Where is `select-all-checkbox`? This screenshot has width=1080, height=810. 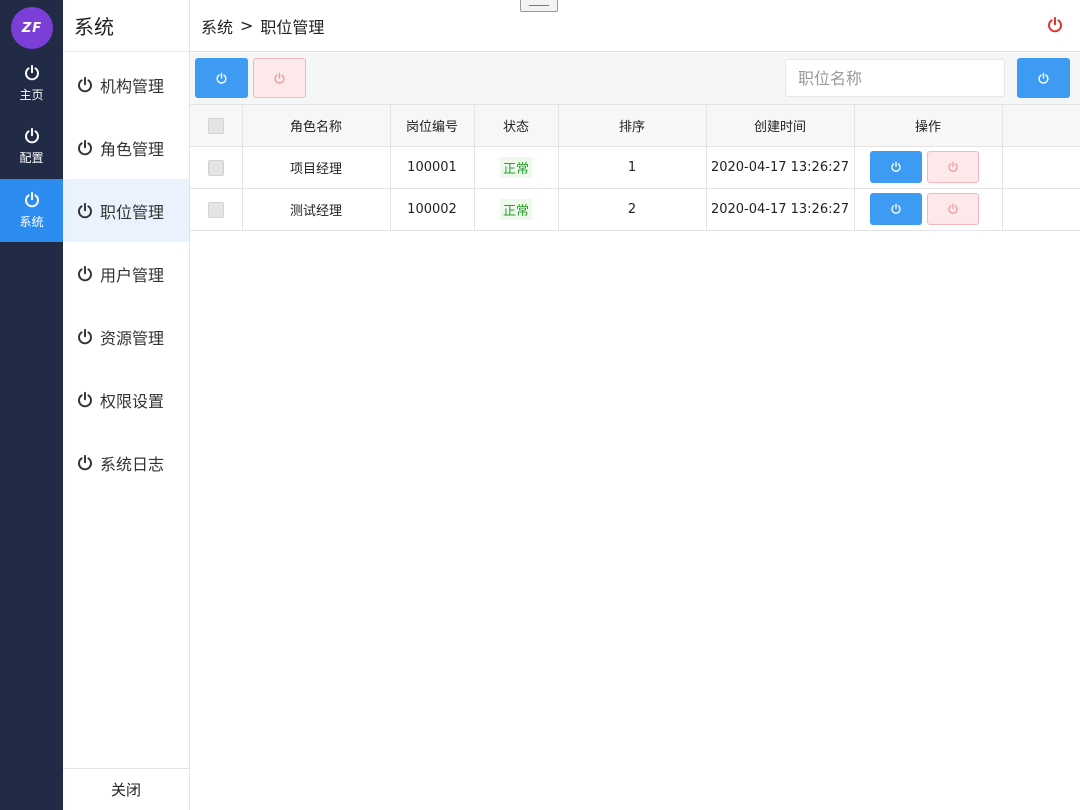
select-all-checkbox is located at coordinates (215, 125).